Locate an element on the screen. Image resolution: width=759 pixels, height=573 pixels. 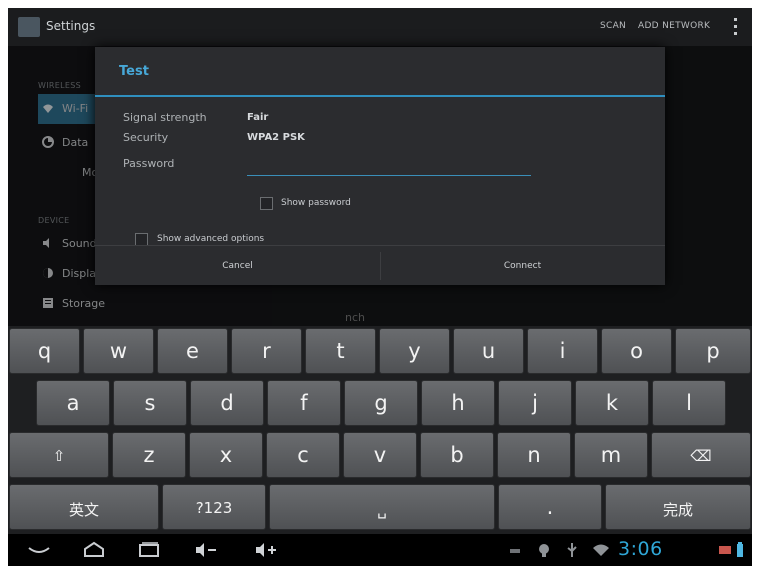
symbols-key: ?123 is located at coordinates (214, 507).